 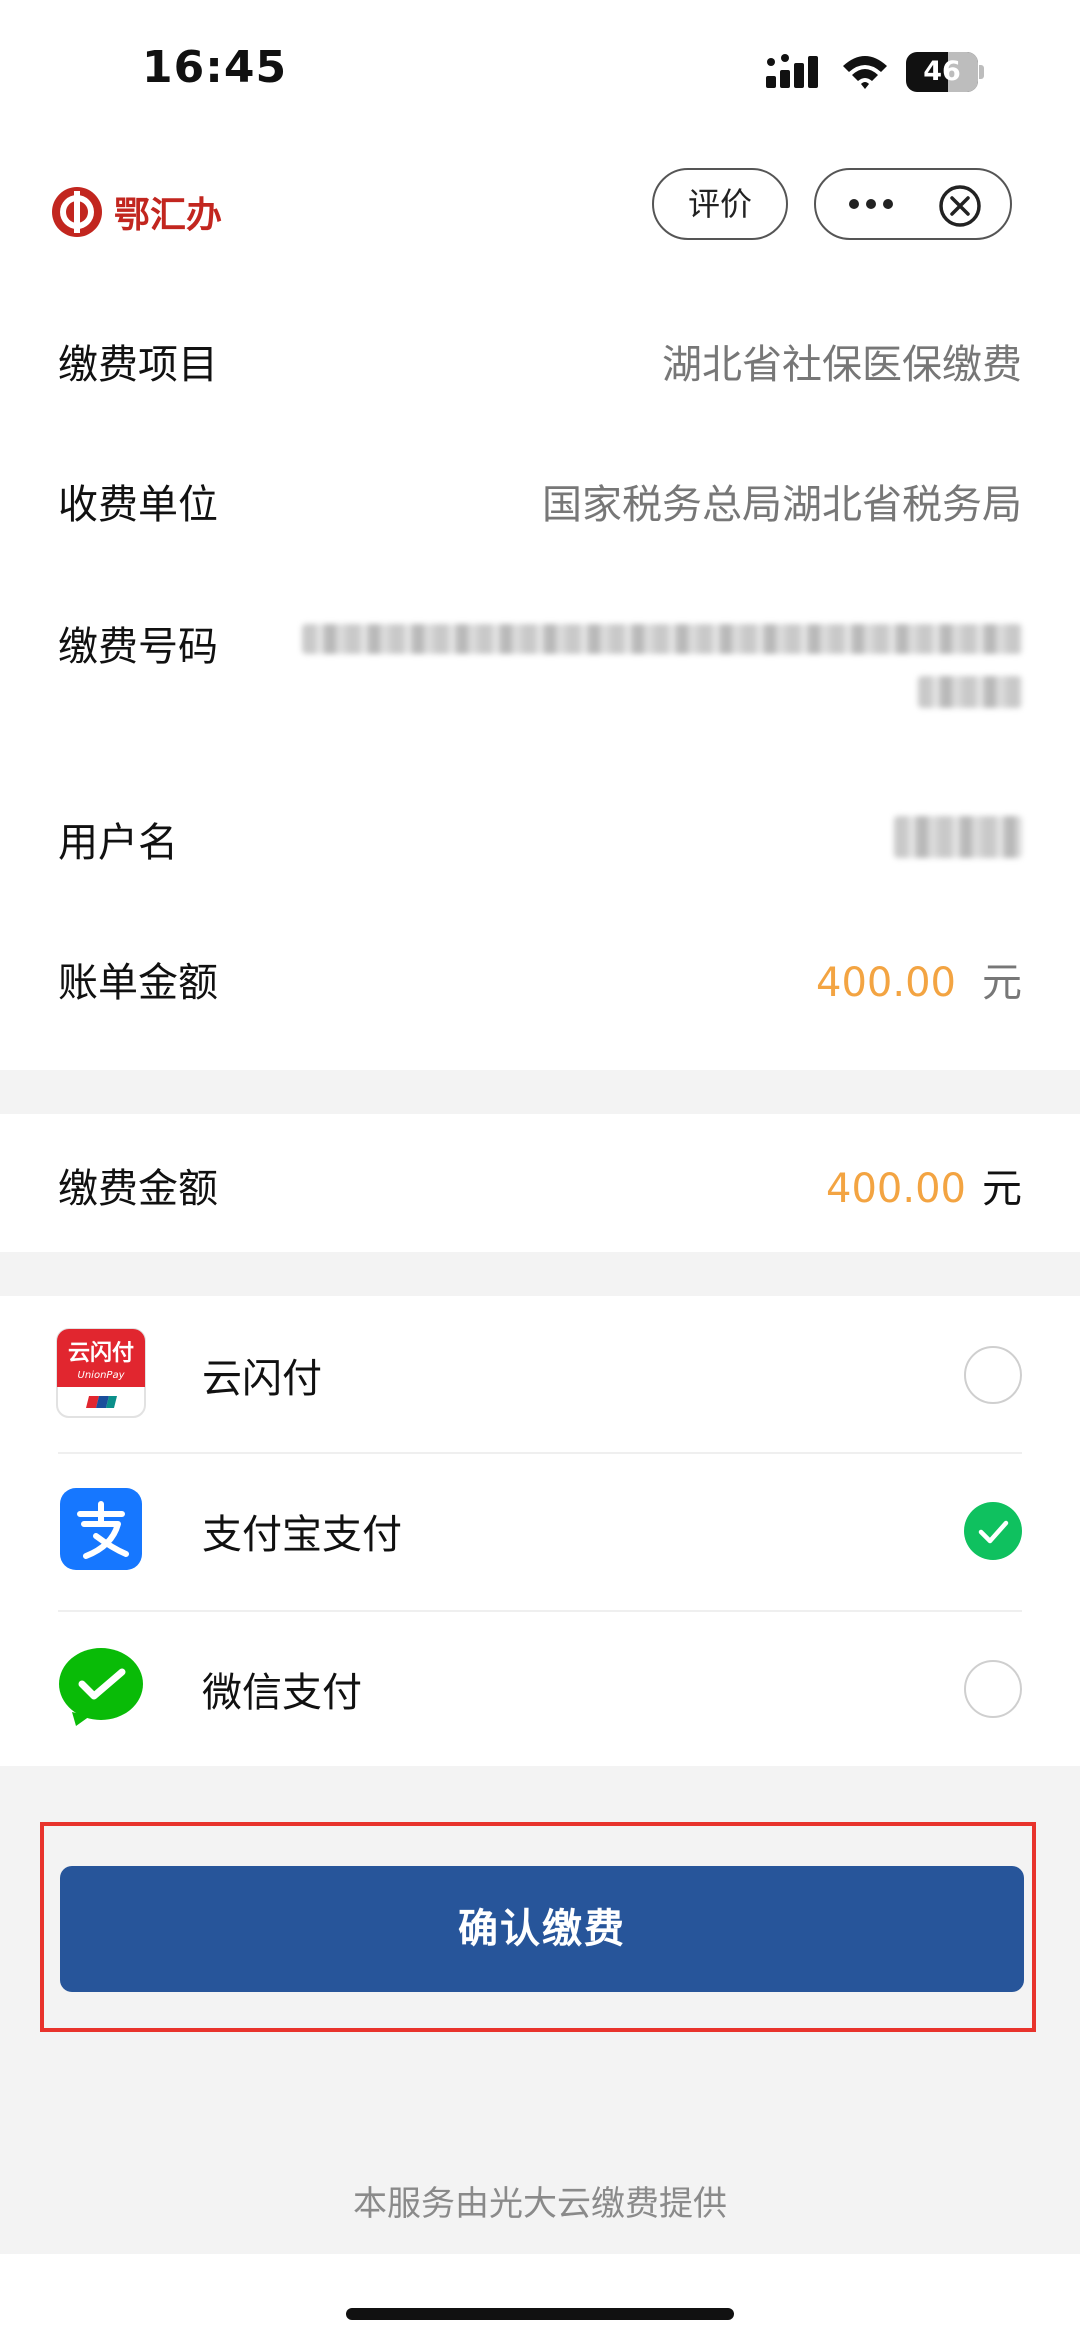 What do you see at coordinates (168, 215) in the screenshot?
I see `logo-text: 鄂汇办` at bounding box center [168, 215].